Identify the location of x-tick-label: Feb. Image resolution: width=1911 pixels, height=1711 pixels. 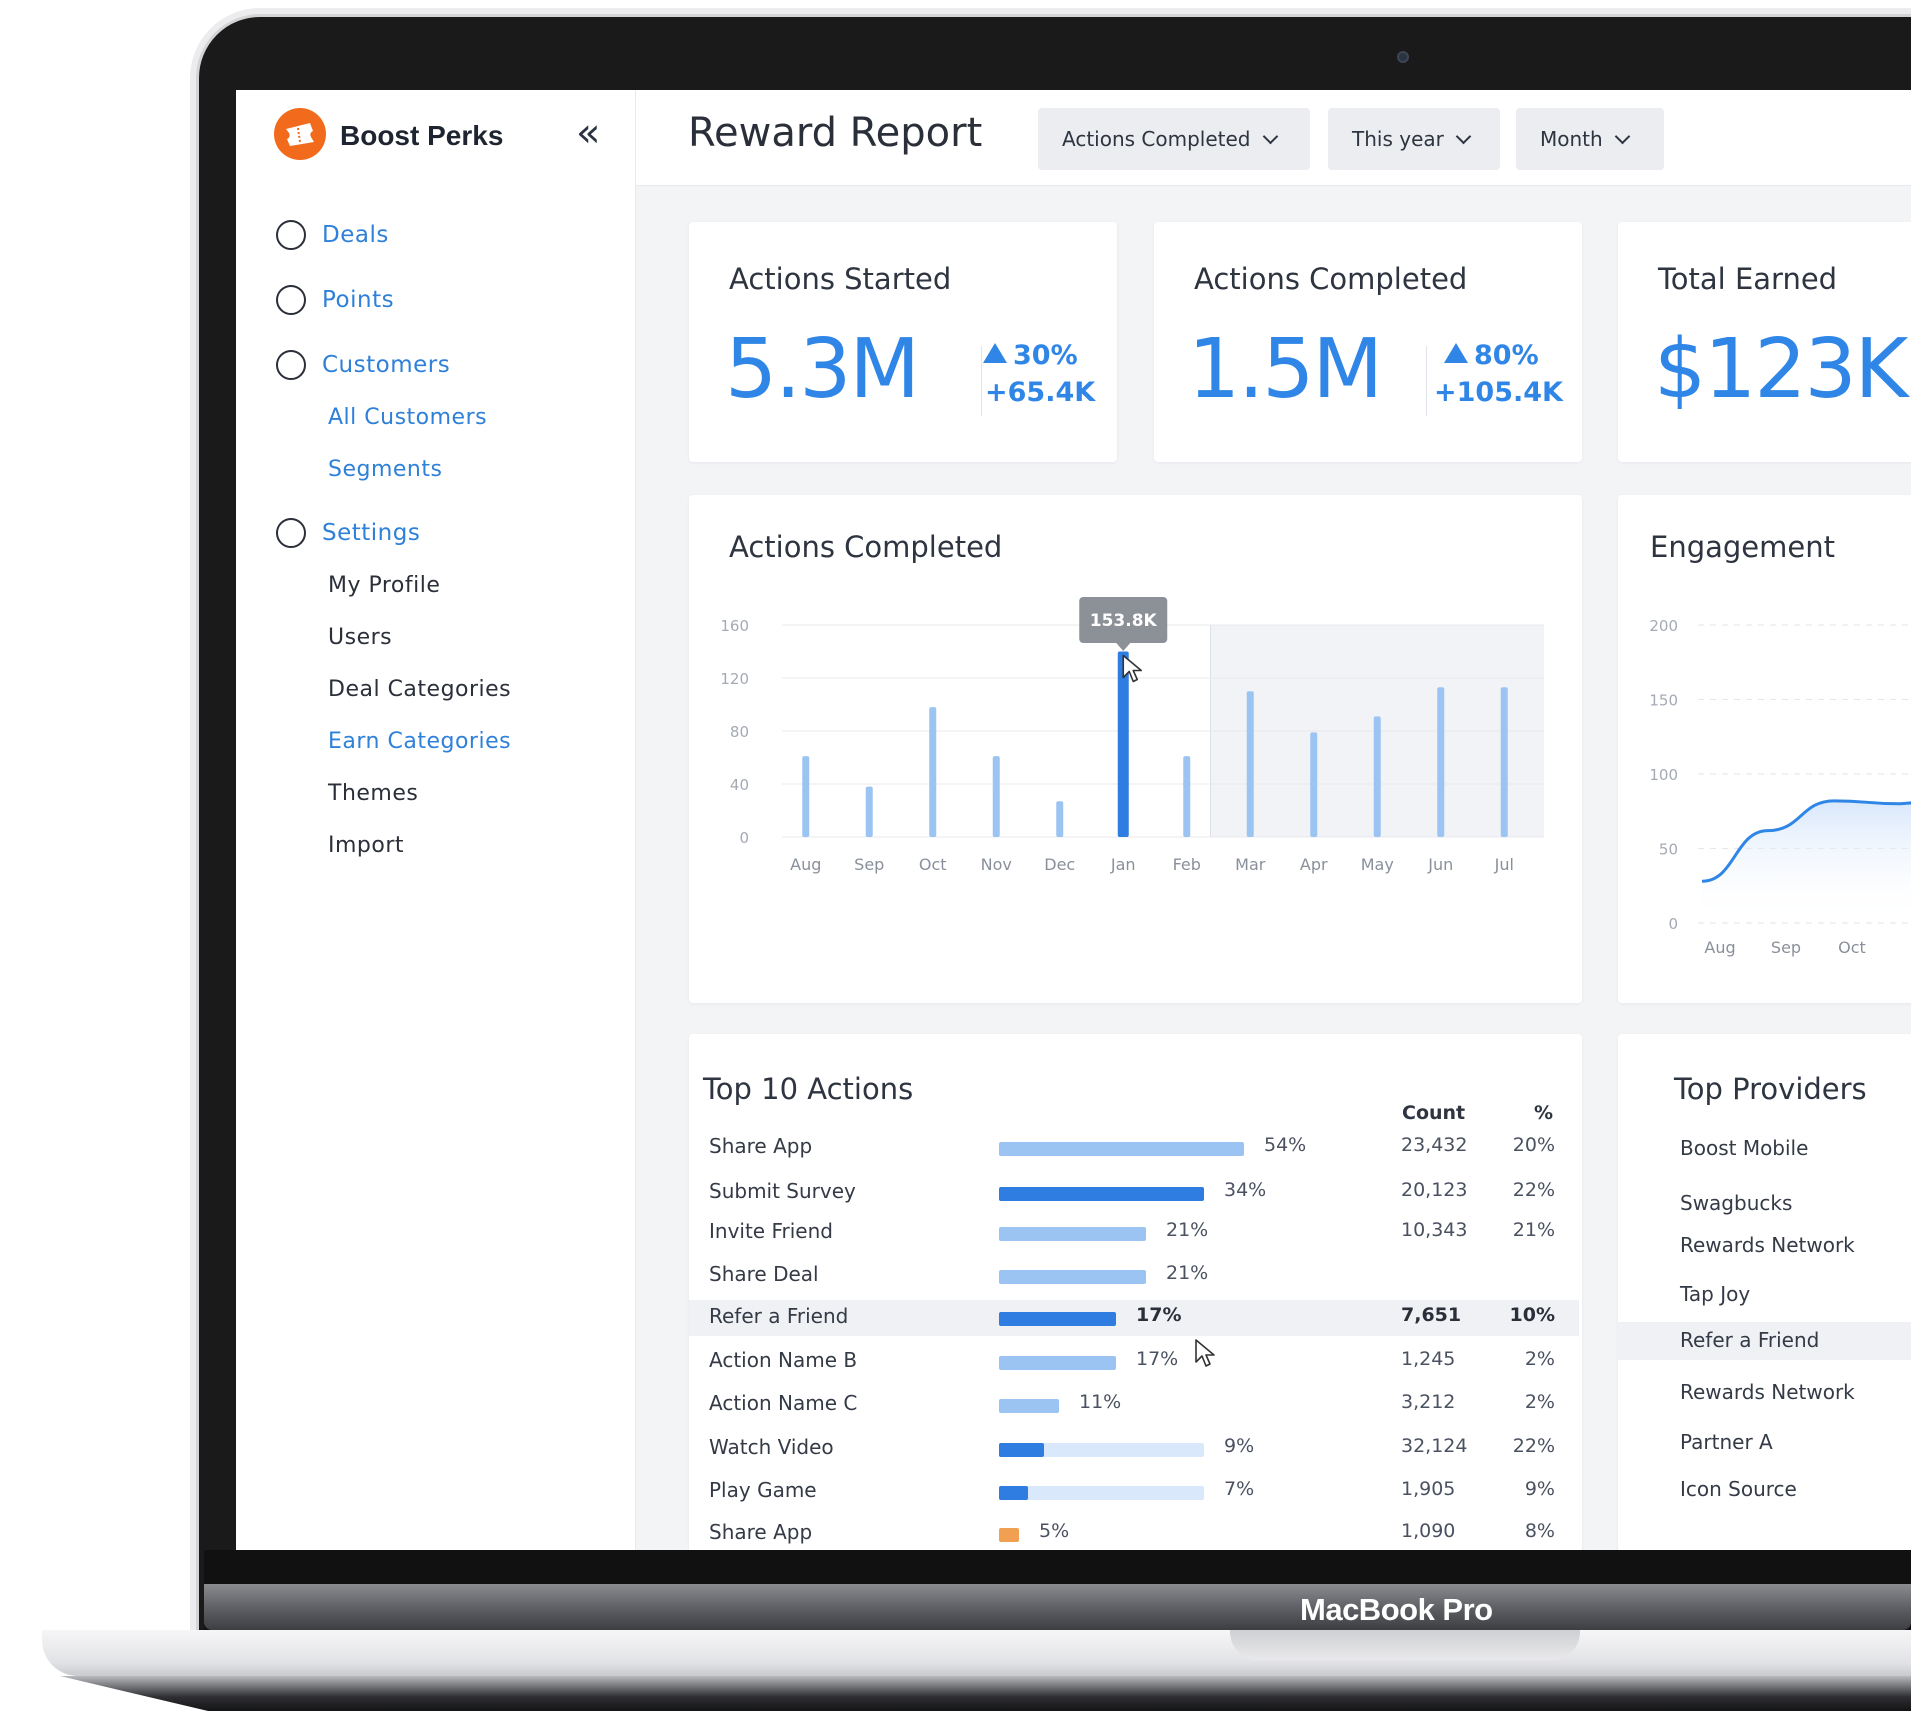
(1187, 864).